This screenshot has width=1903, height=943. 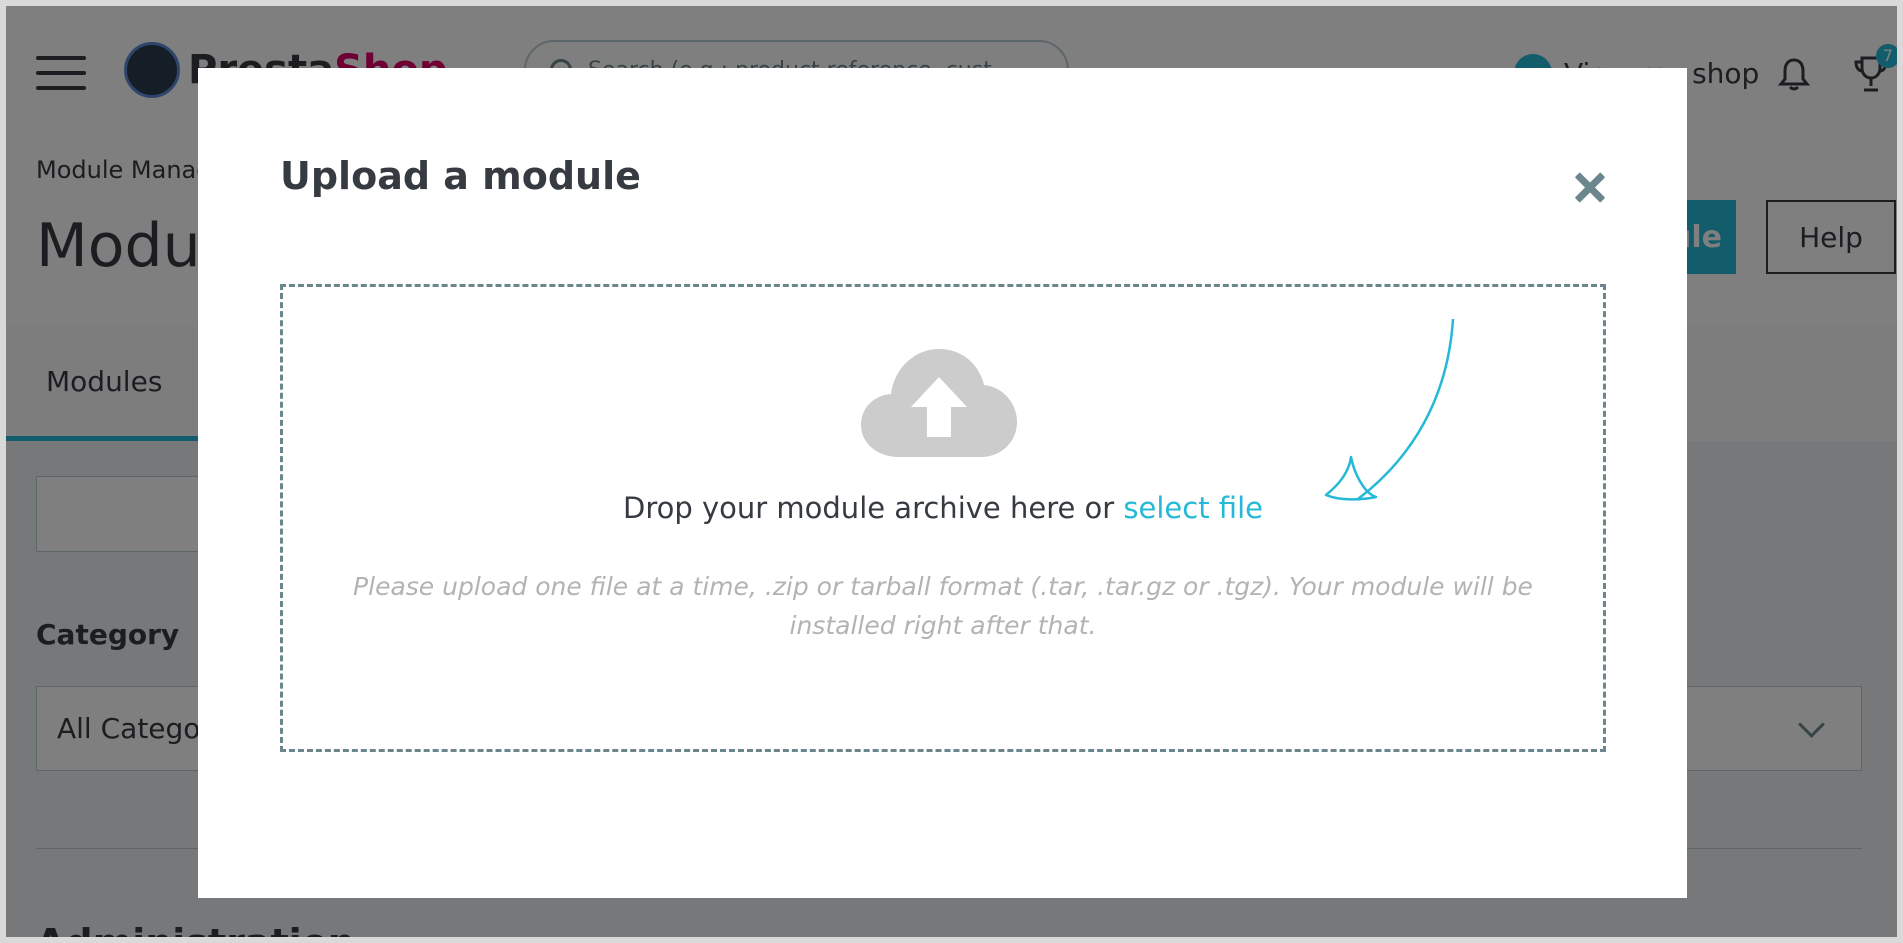 I want to click on drop-text: Drop your module archive here or, so click(x=869, y=508).